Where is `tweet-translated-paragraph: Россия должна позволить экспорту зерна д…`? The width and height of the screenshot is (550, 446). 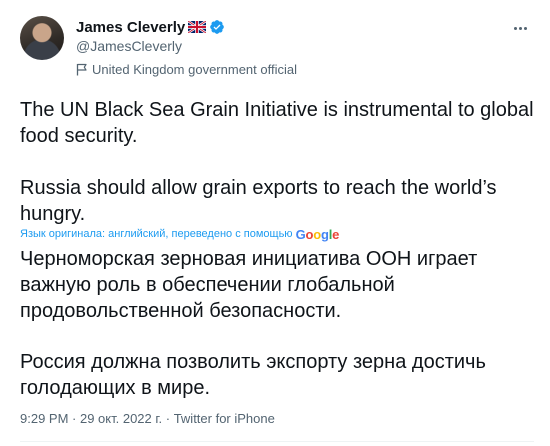 tweet-translated-paragraph: Россия должна позволить экспорту зерна д… is located at coordinates (253, 375).